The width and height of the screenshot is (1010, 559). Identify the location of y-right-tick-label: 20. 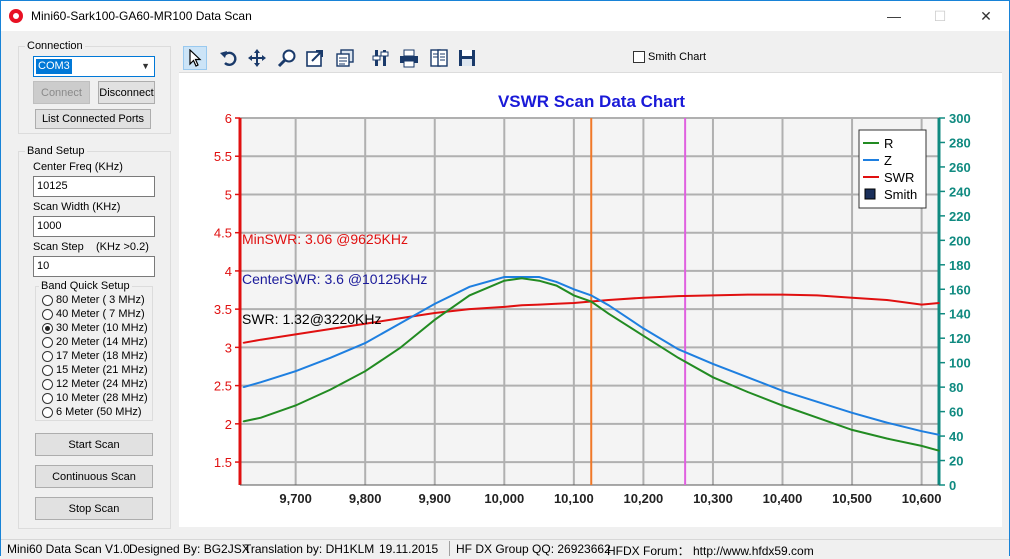
(956, 461).